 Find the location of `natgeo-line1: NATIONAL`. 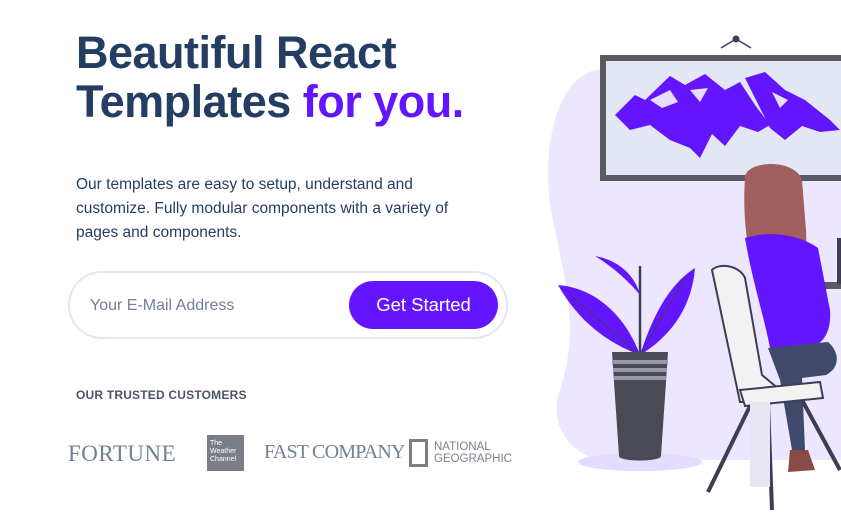

natgeo-line1: NATIONAL is located at coordinates (462, 447).